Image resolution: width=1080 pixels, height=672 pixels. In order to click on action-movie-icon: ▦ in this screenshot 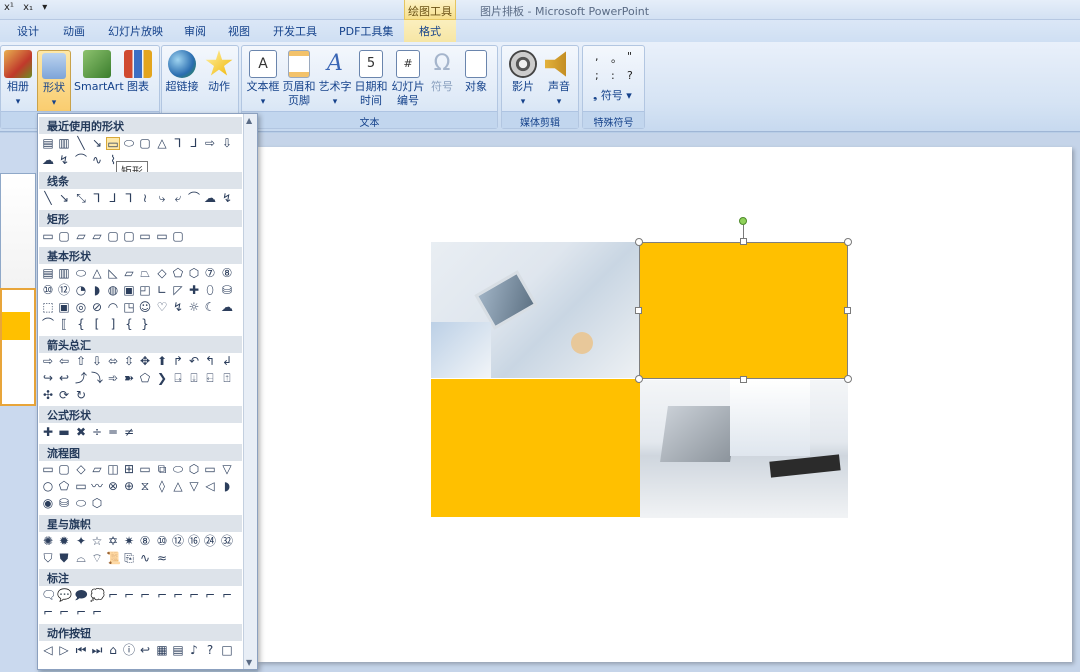, I will do `click(162, 650)`.